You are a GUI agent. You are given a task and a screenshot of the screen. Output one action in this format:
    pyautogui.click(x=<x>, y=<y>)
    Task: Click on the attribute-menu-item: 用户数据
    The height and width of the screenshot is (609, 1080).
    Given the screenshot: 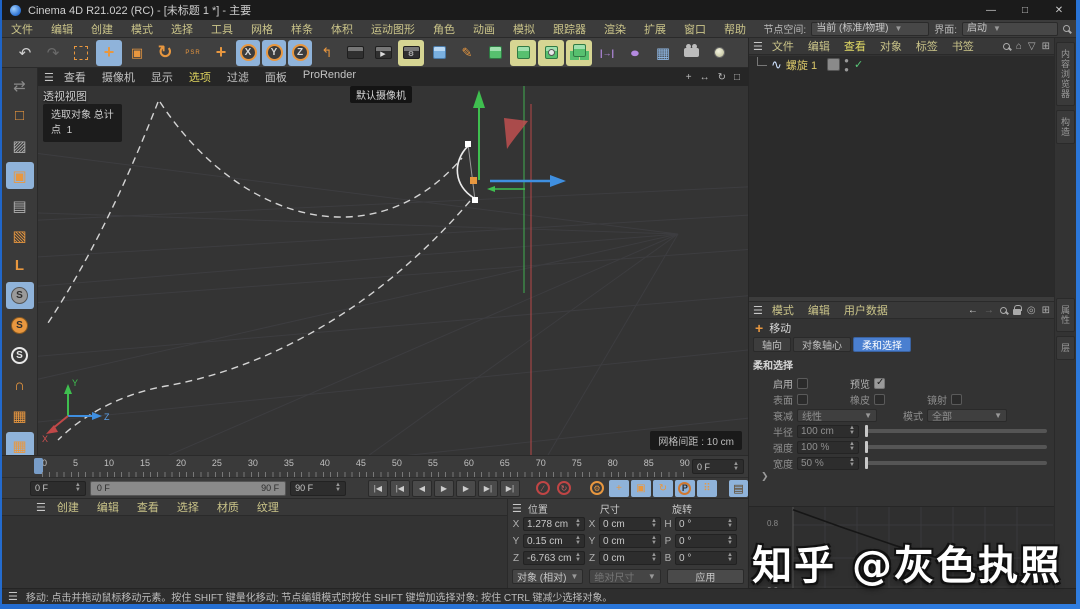 What is the action you would take?
    pyautogui.click(x=866, y=310)
    